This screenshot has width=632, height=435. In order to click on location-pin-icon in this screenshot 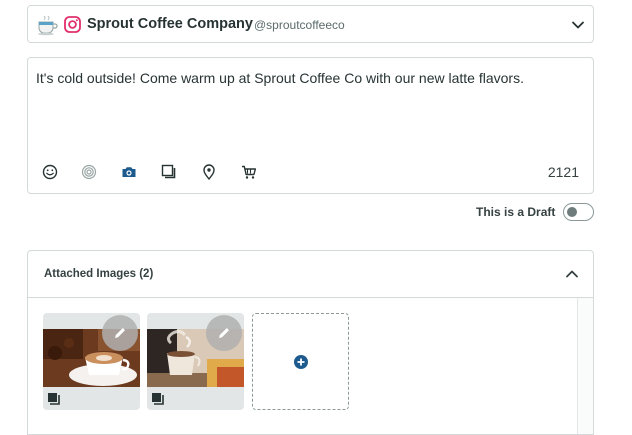, I will do `click(209, 172)`.